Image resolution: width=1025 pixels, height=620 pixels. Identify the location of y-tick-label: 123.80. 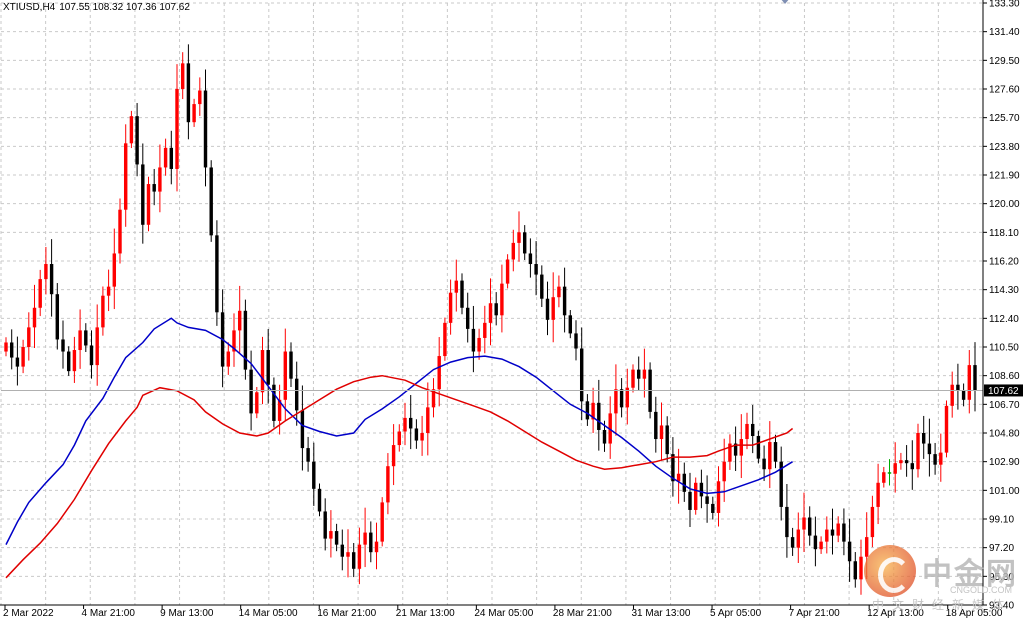
(1004, 147).